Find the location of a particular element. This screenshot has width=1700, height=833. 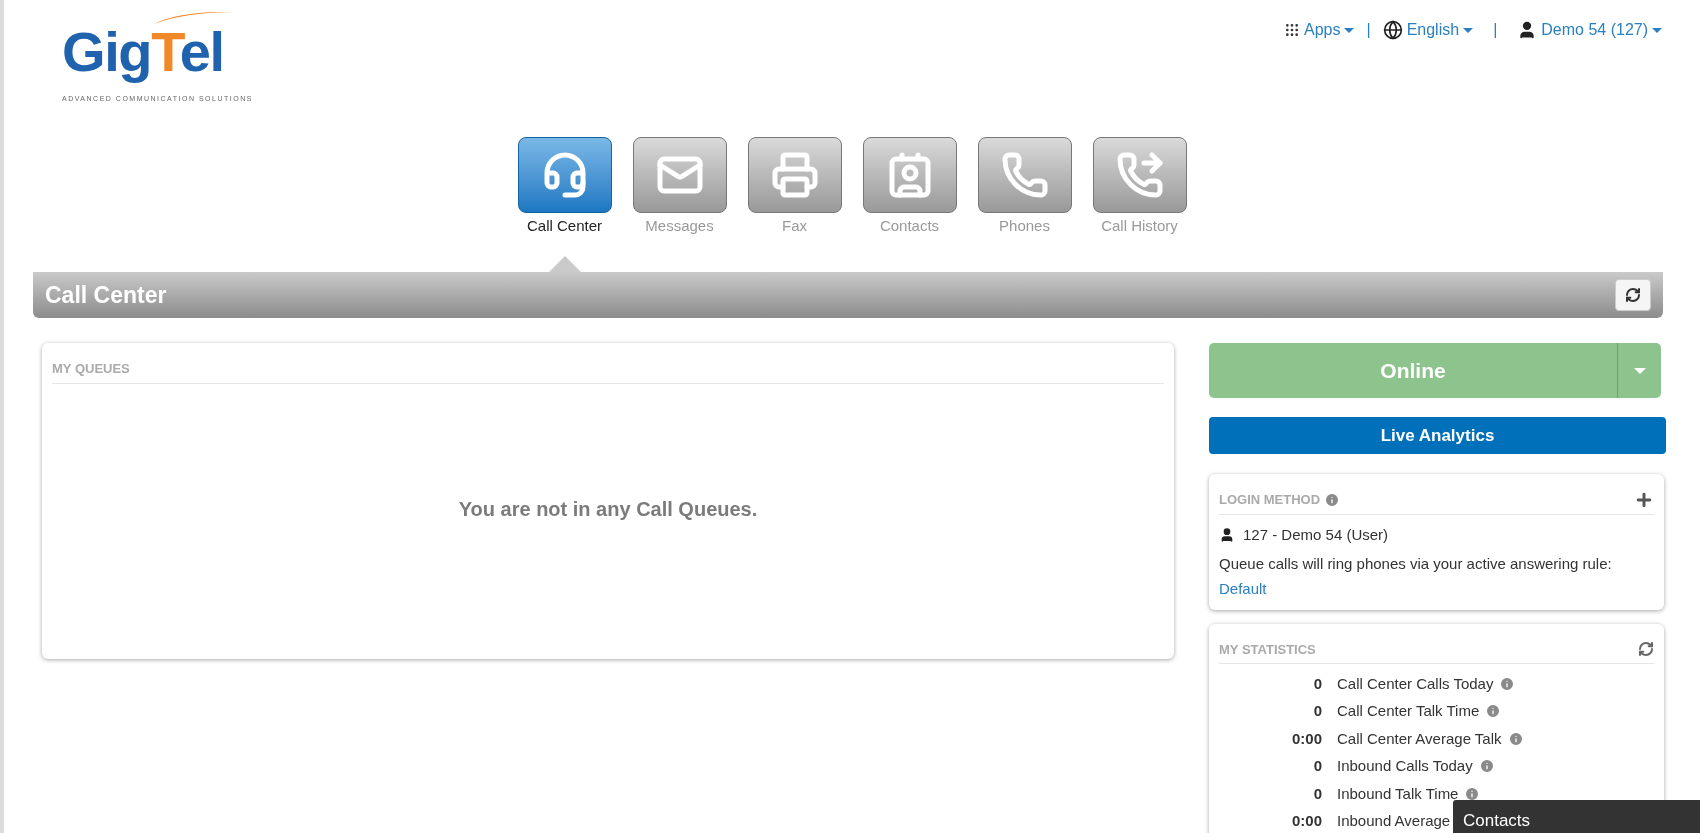

empty-message: You are not in any Call Queues. is located at coordinates (608, 510).